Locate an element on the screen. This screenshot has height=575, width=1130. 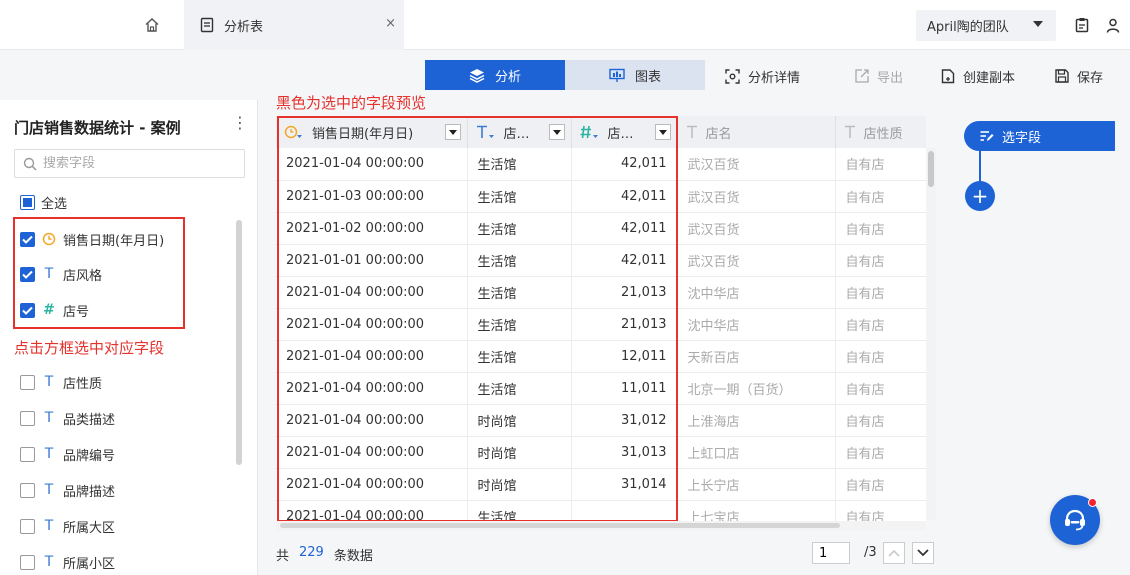
select-all-row: 全选 is located at coordinates (43, 202).